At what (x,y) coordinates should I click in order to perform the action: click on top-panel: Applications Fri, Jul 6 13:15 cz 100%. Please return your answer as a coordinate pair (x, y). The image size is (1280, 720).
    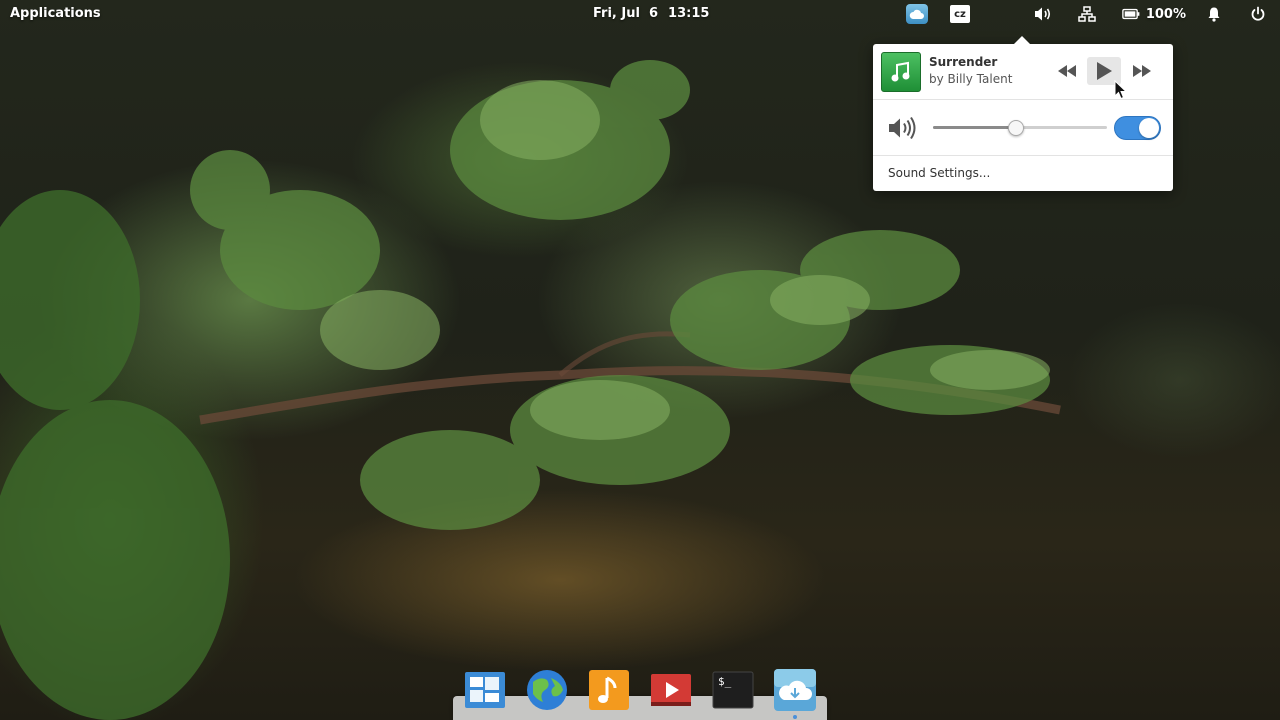
    Looking at the image, I should click on (640, 14).